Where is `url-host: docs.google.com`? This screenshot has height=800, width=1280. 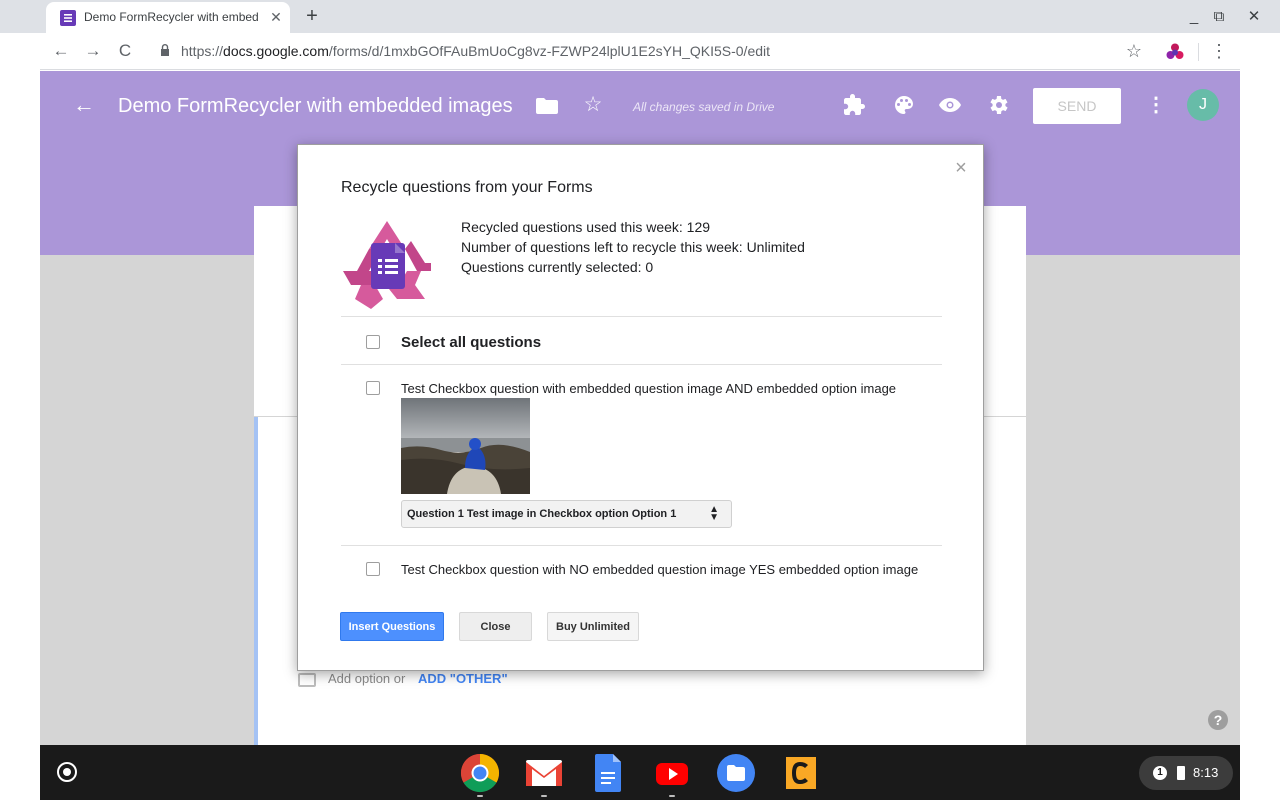
url-host: docs.google.com is located at coordinates (276, 51).